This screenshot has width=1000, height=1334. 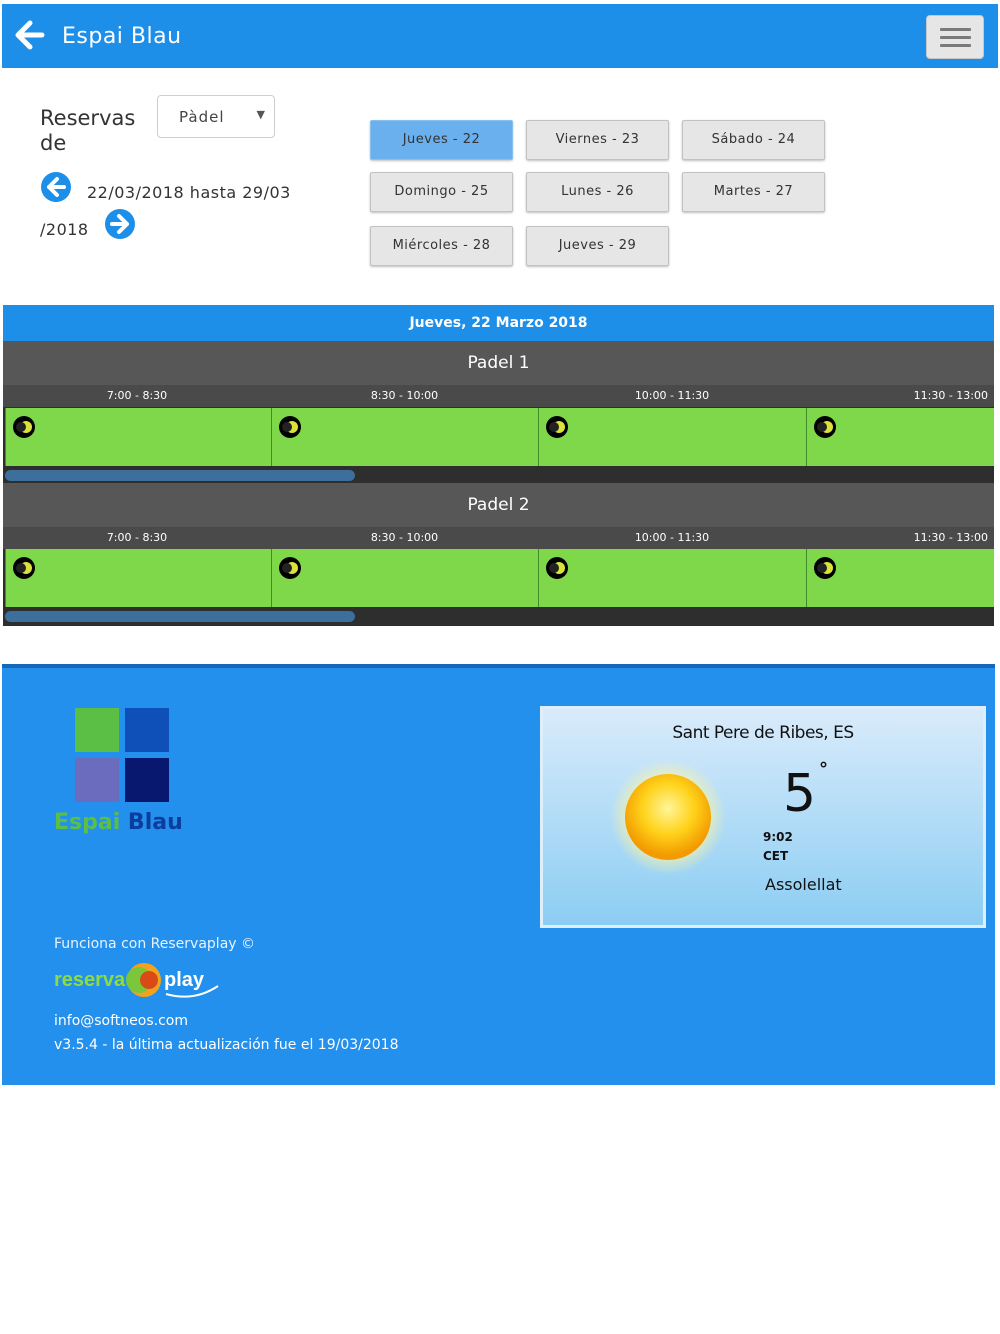 I want to click on day-button-lunes-26: Lunes - 26, so click(x=597, y=192).